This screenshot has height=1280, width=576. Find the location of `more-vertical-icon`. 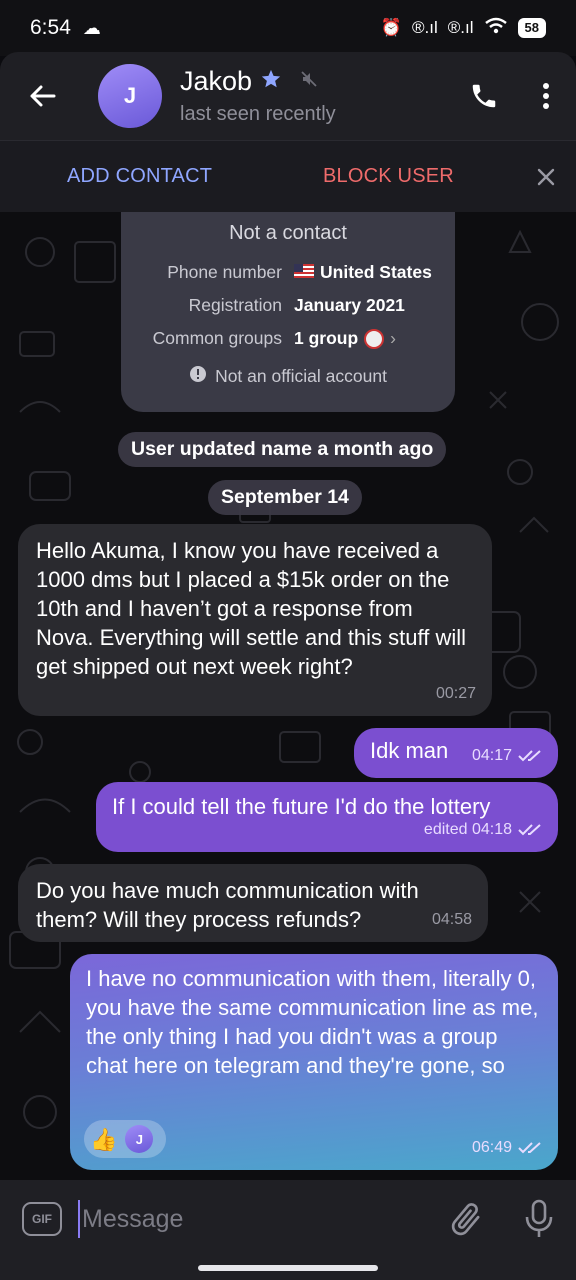

more-vertical-icon is located at coordinates (546, 96).